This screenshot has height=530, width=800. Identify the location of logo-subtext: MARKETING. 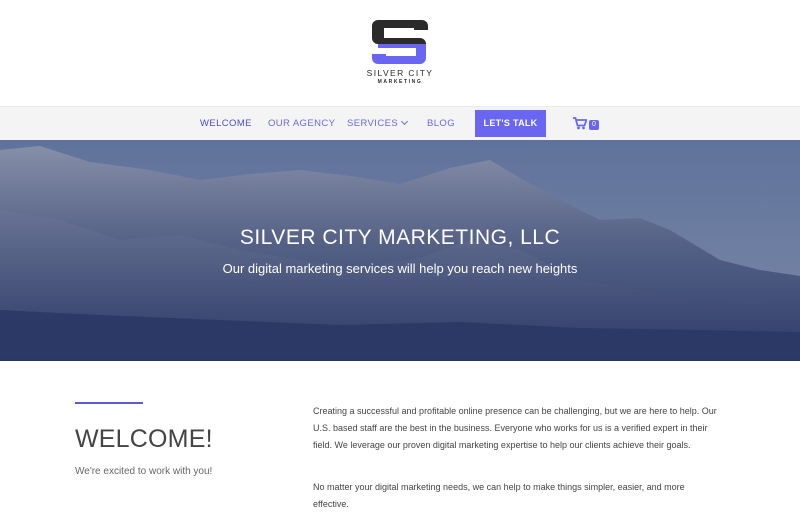
(400, 82).